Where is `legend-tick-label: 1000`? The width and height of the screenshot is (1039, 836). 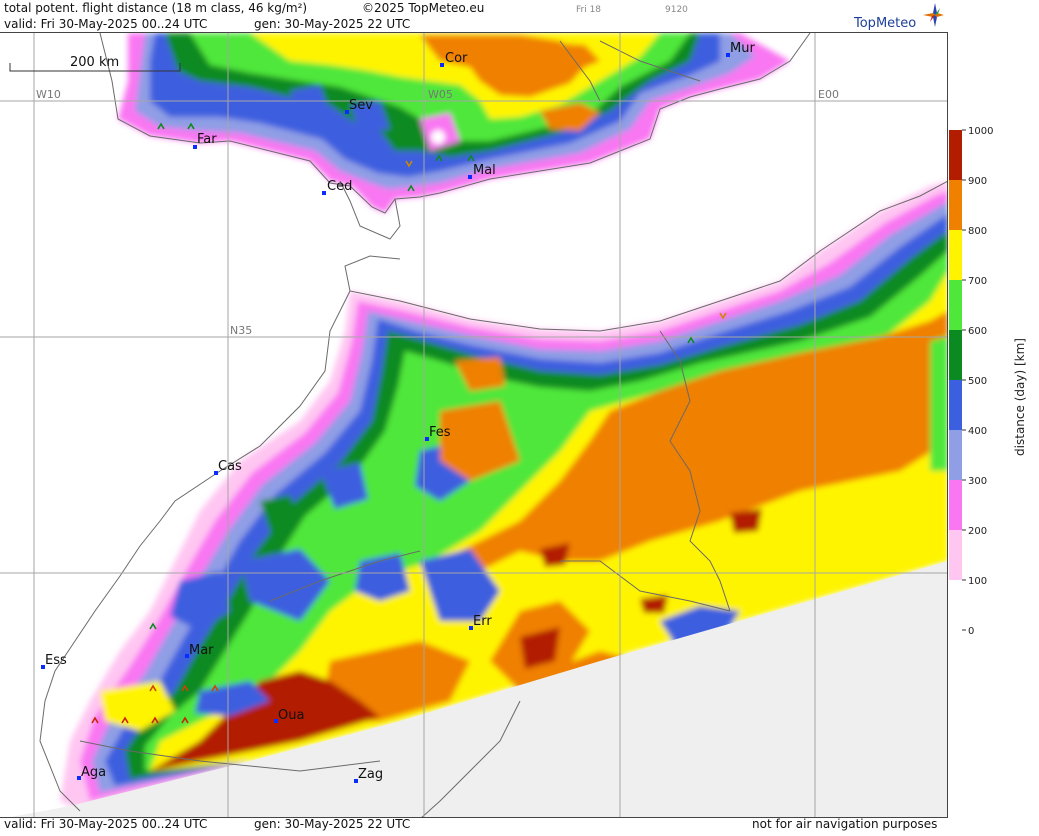
legend-tick-label: 1000 is located at coordinates (980, 131).